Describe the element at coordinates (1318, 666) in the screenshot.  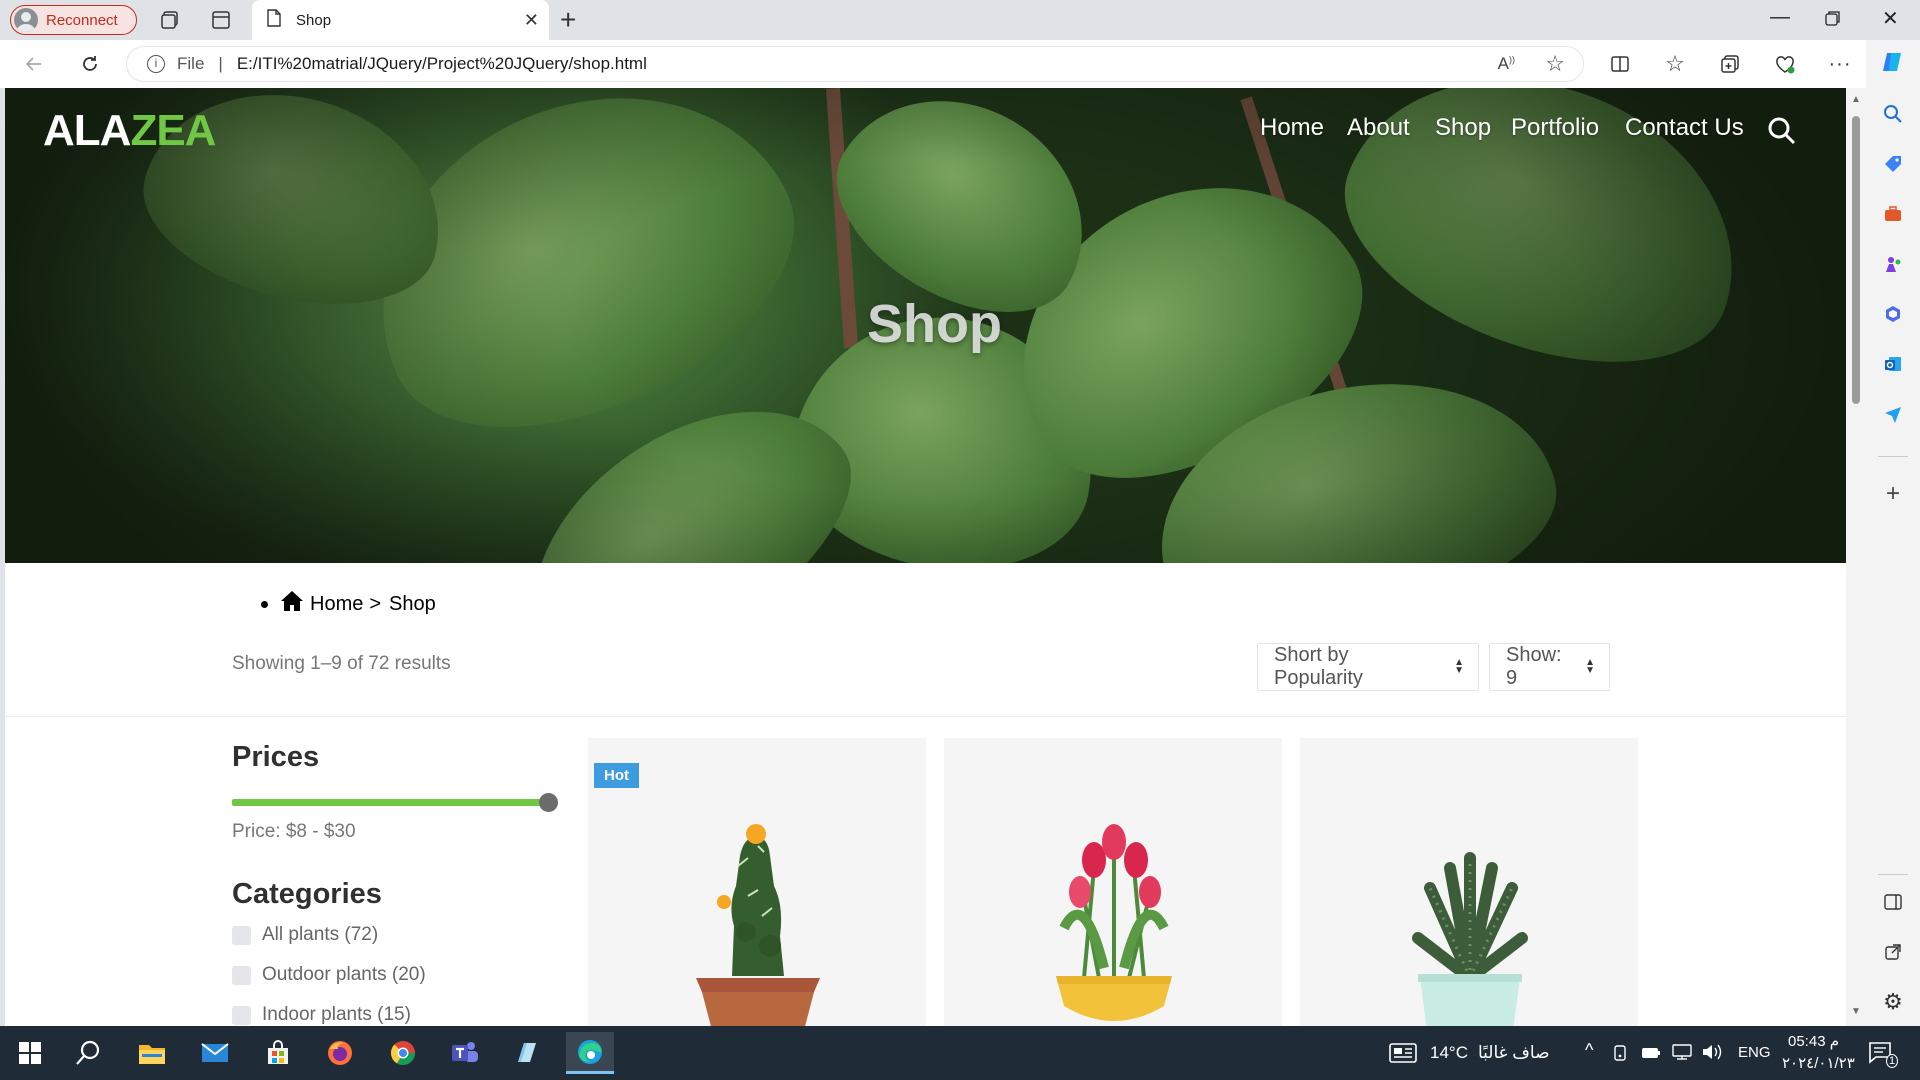
I see `sort-select-value: Short by Popularity` at that location.